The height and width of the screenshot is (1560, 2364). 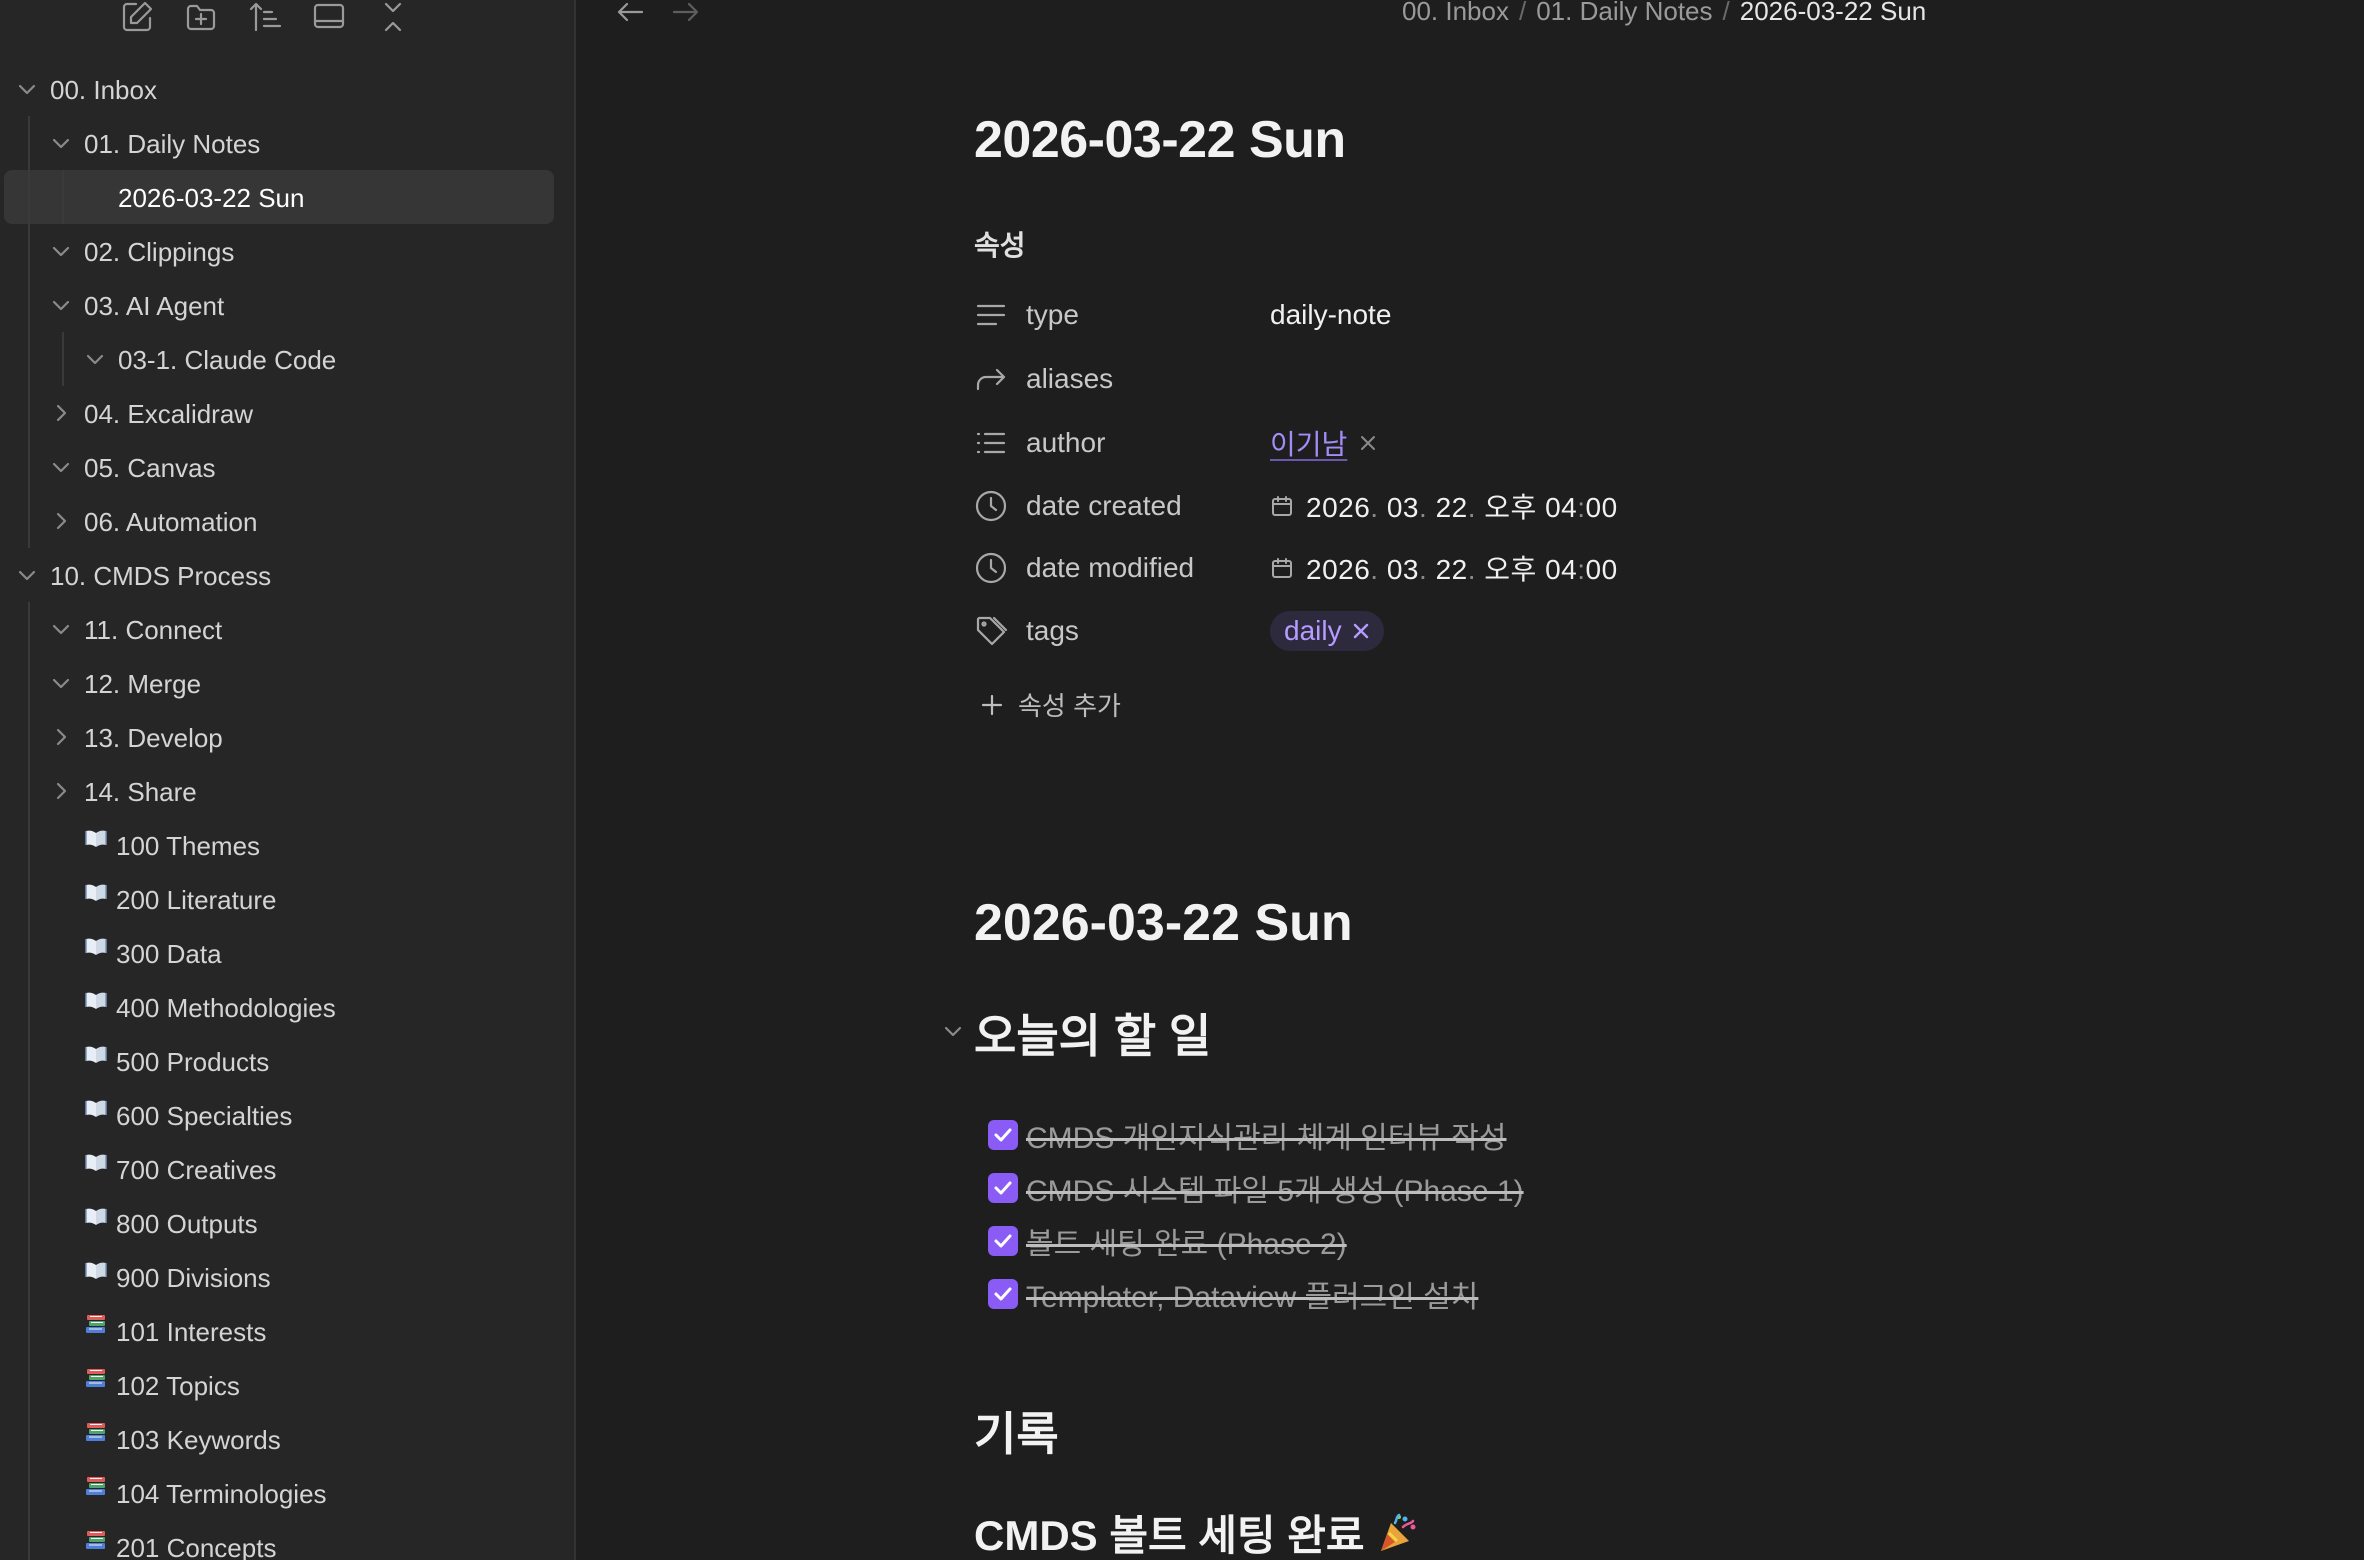 What do you see at coordinates (393, 17) in the screenshot?
I see `collapse-all-icon` at bounding box center [393, 17].